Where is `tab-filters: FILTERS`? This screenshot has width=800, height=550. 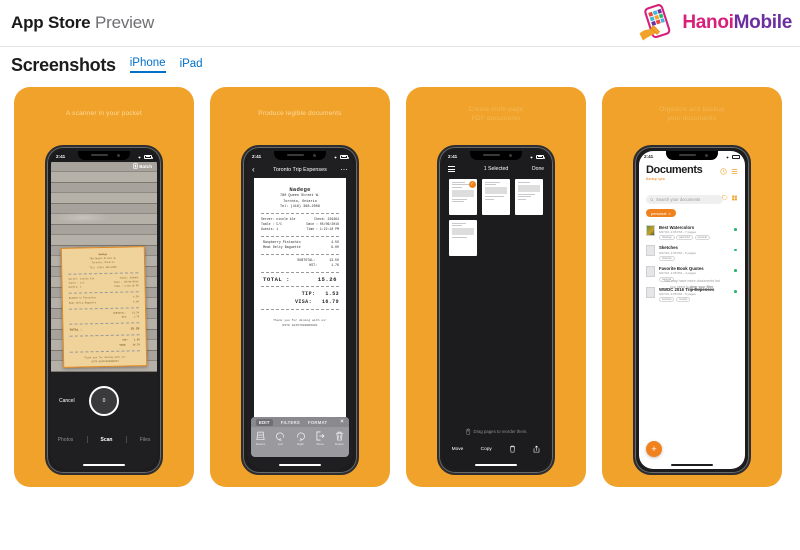 tab-filters: FILTERS is located at coordinates (290, 422).